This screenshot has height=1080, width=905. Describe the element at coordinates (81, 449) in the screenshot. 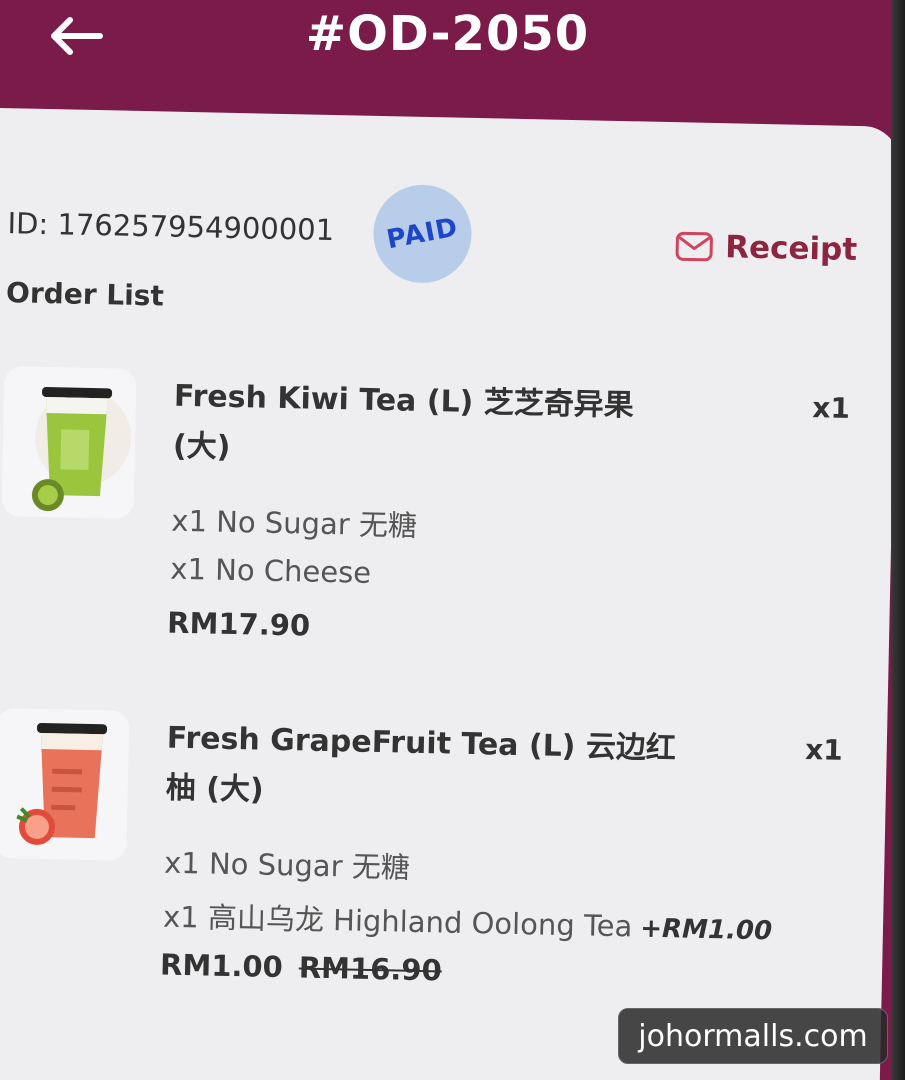

I see `kiwi-tea-cup-icon` at that location.